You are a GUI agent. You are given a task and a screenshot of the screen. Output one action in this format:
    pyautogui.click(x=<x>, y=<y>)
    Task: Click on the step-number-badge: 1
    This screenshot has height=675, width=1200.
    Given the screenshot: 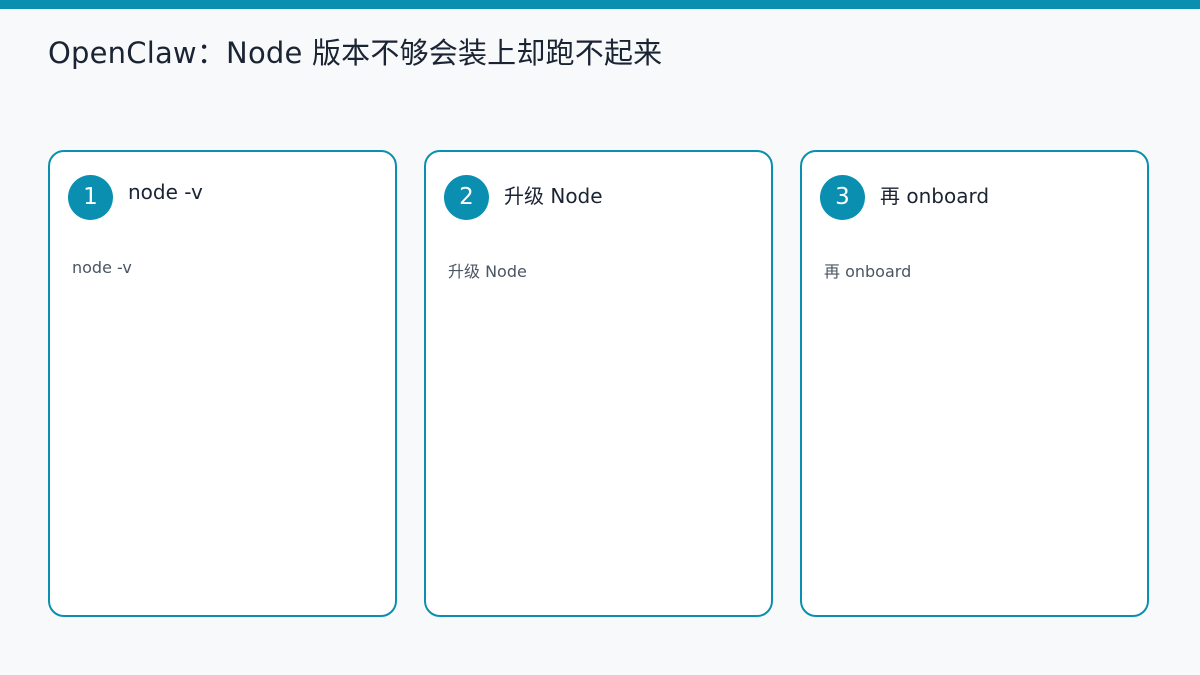 What is the action you would take?
    pyautogui.click(x=90, y=197)
    